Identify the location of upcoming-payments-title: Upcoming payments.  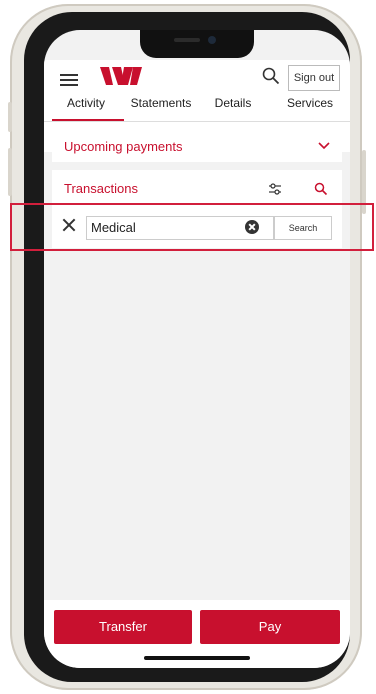
(123, 146).